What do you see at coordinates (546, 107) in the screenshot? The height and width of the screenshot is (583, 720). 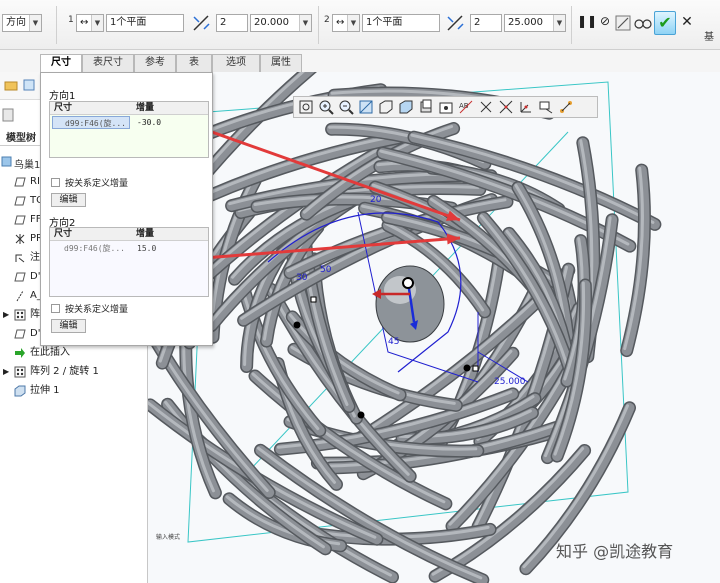 I see `annotation-display-icon` at bounding box center [546, 107].